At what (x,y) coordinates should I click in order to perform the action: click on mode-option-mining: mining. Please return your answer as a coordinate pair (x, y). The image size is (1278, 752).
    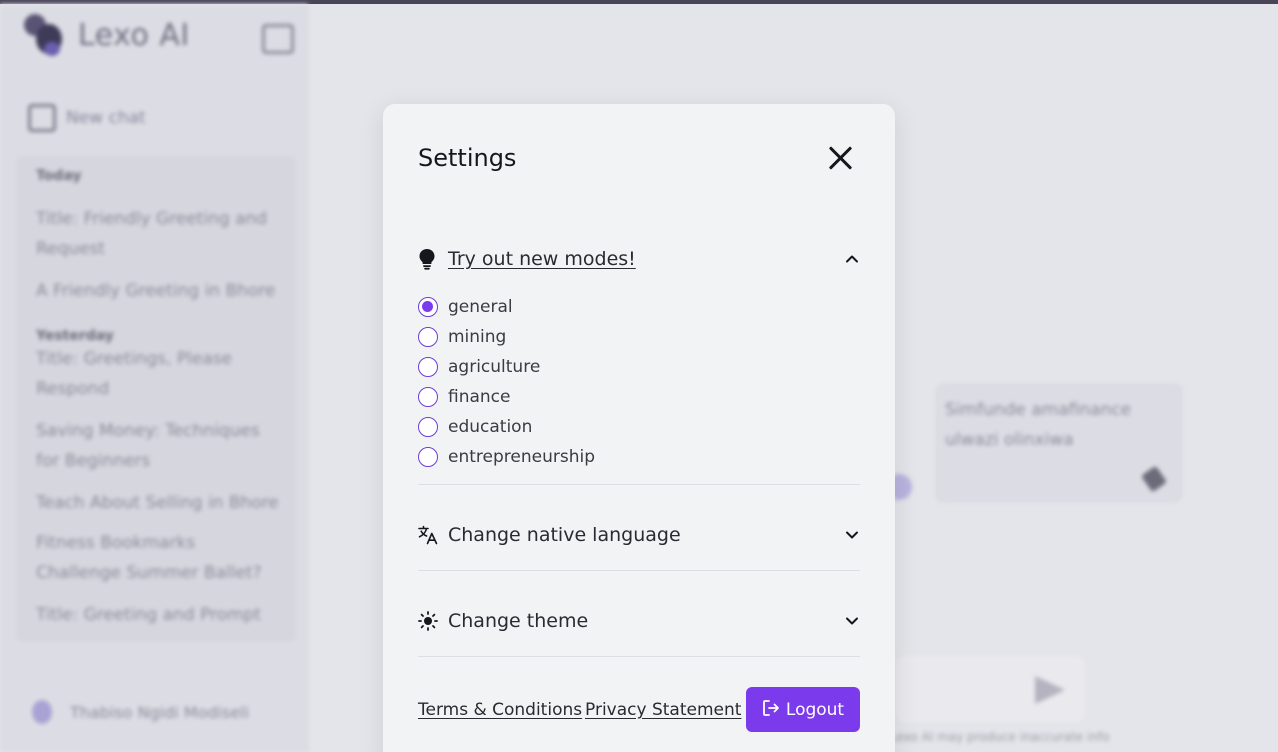
    Looking at the image, I should click on (506, 337).